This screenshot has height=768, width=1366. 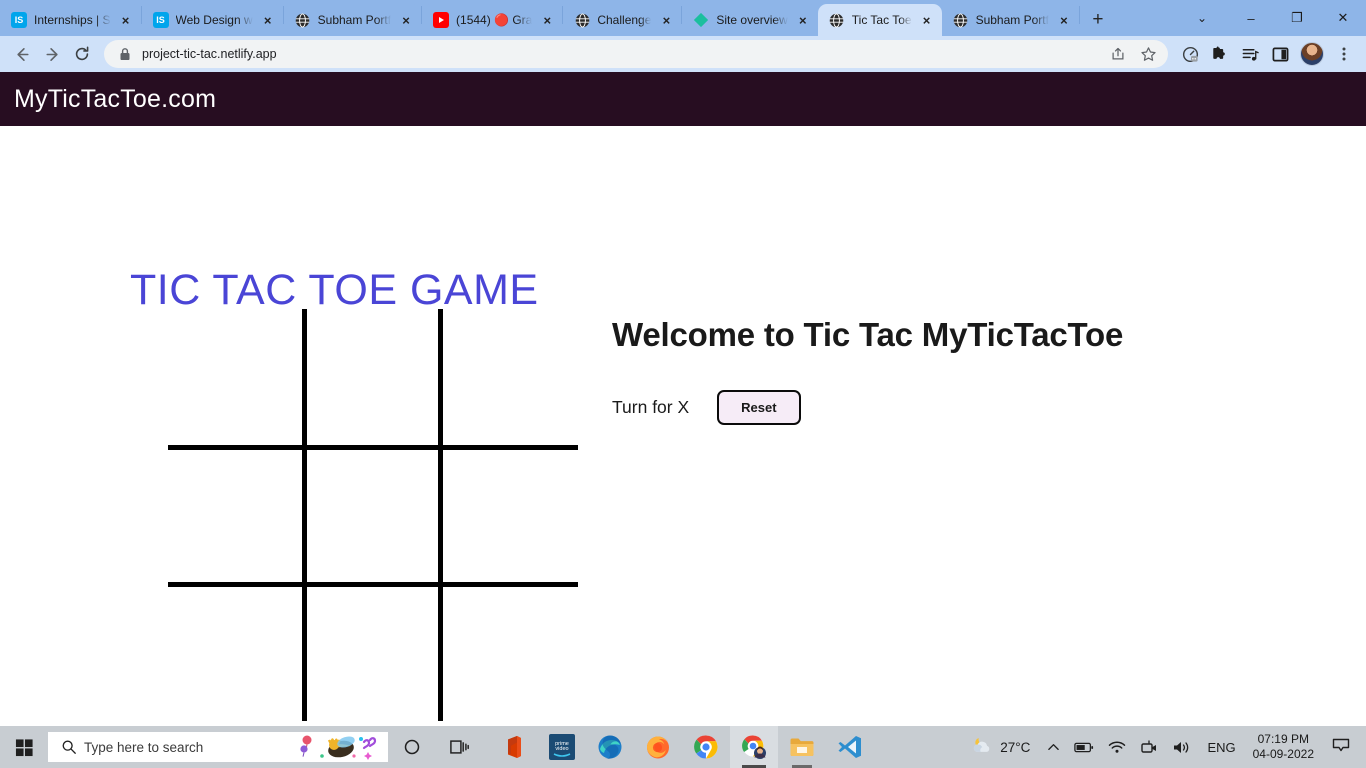 What do you see at coordinates (1283, 739) in the screenshot?
I see `clock-time: 07:19 PM` at bounding box center [1283, 739].